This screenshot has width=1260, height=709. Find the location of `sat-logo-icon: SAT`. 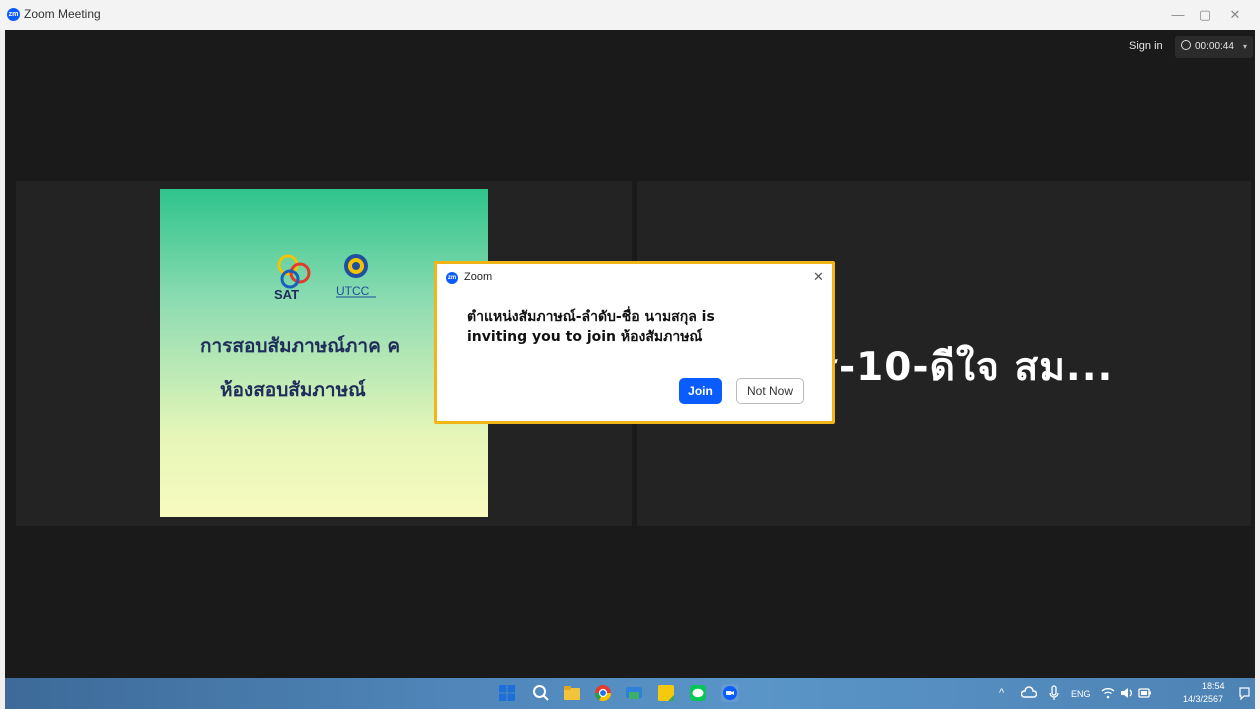

sat-logo-icon: SAT is located at coordinates (292, 278).